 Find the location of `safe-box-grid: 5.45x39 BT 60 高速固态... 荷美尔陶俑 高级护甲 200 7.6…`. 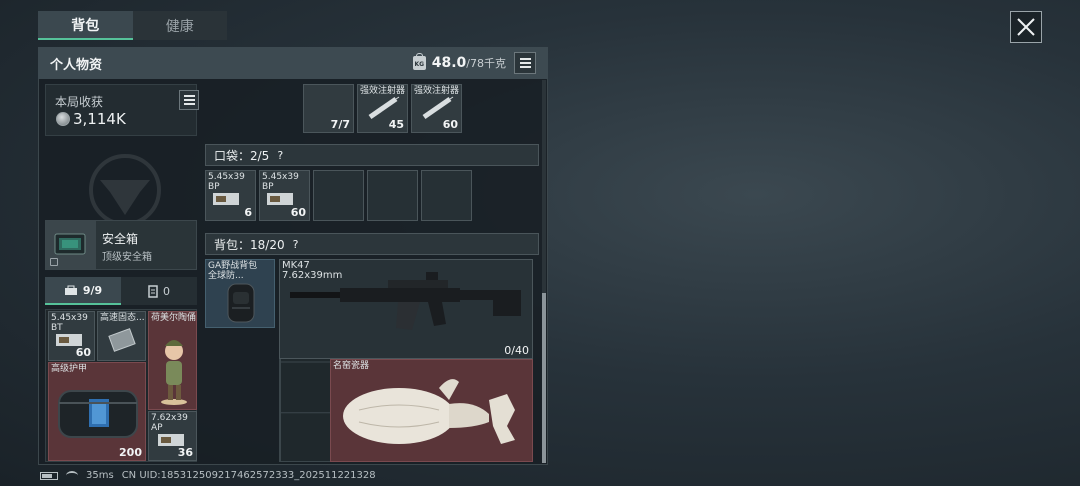

safe-box-grid: 5.45x39 BT 60 高速固态... 荷美尔陶俑 高级护甲 200 7.6… is located at coordinates (121, 385).